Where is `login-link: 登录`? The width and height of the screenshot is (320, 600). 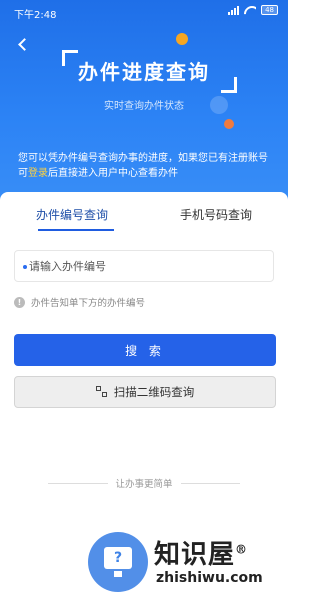
login-link: 登录 is located at coordinates (38, 173).